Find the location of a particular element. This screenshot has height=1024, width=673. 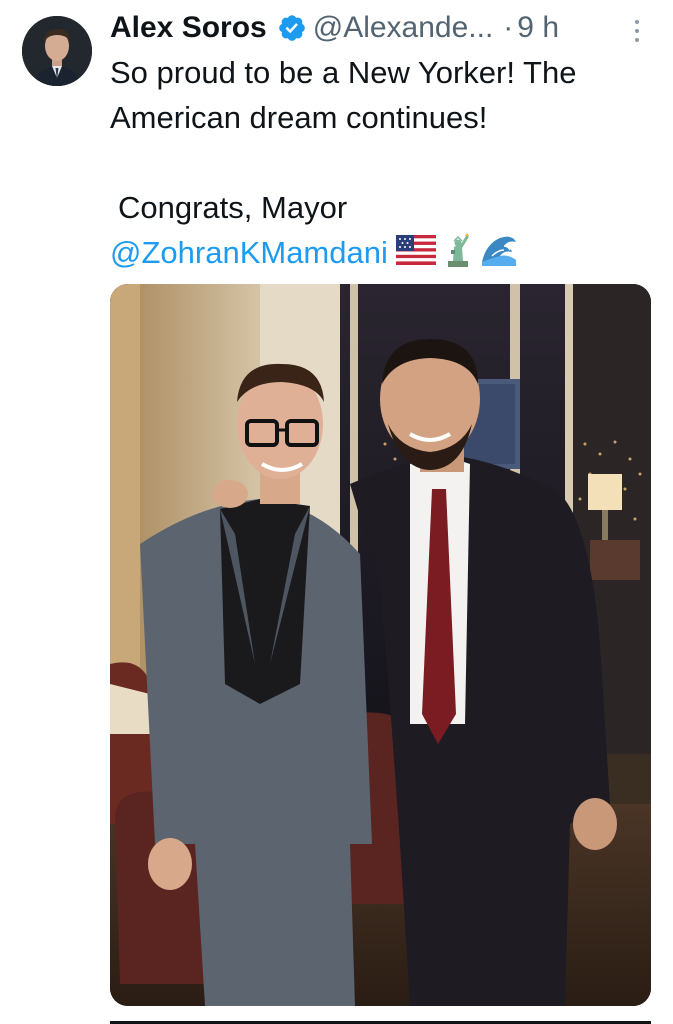

tweet-text-line: So proud to be a New Yorker! The is located at coordinates (343, 72).